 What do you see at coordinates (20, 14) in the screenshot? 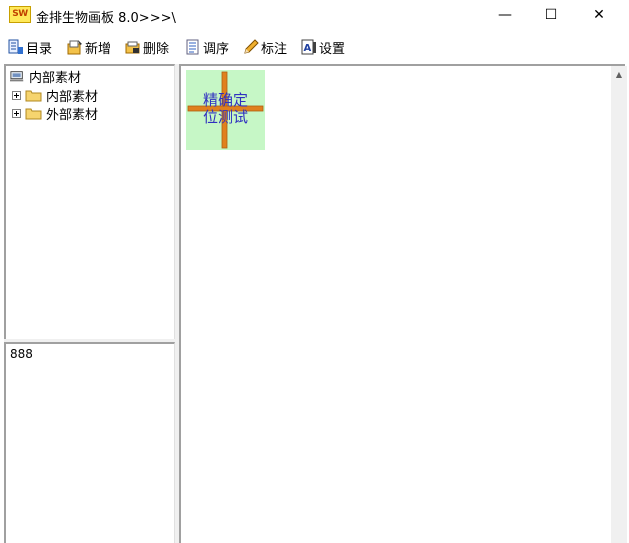
I see `app-logo-icon: SW` at bounding box center [20, 14].